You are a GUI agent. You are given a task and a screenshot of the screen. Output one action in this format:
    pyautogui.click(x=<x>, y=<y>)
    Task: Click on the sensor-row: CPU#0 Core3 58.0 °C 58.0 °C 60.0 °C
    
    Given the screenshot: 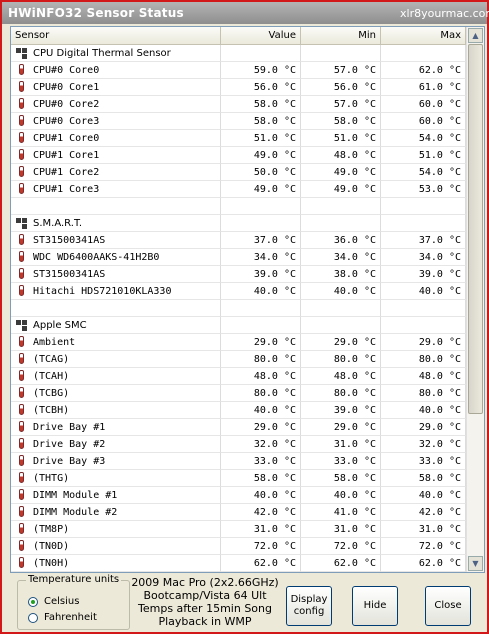 What is the action you would take?
    pyautogui.click(x=238, y=121)
    